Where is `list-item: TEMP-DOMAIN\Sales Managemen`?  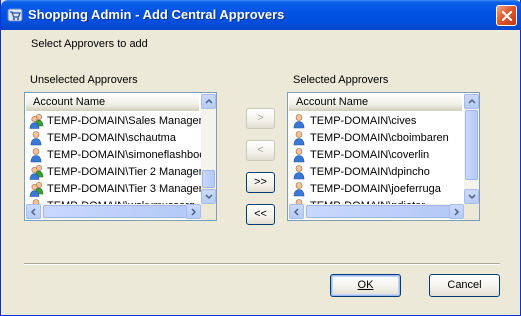 list-item: TEMP-DOMAIN\Sales Managemen is located at coordinates (115, 121).